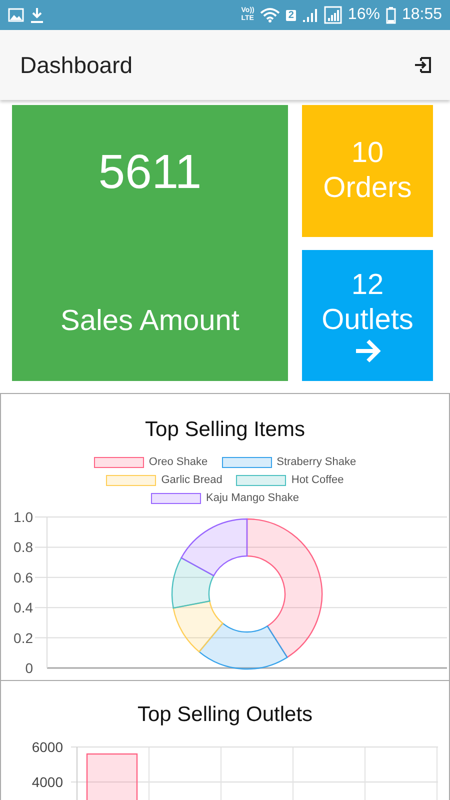 Image resolution: width=450 pixels, height=800 pixels. What do you see at coordinates (225, 430) in the screenshot?
I see `chart-title: Top Selling Items` at bounding box center [225, 430].